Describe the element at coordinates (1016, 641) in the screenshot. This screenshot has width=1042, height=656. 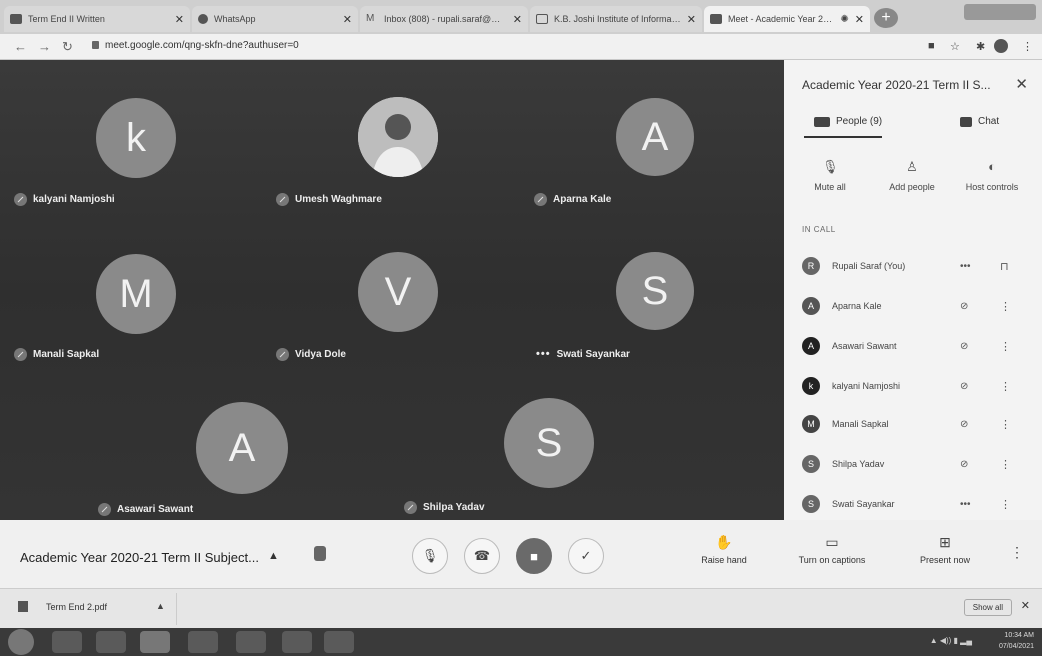
I see `clock: 10:34 AM 07/04/2021` at that location.